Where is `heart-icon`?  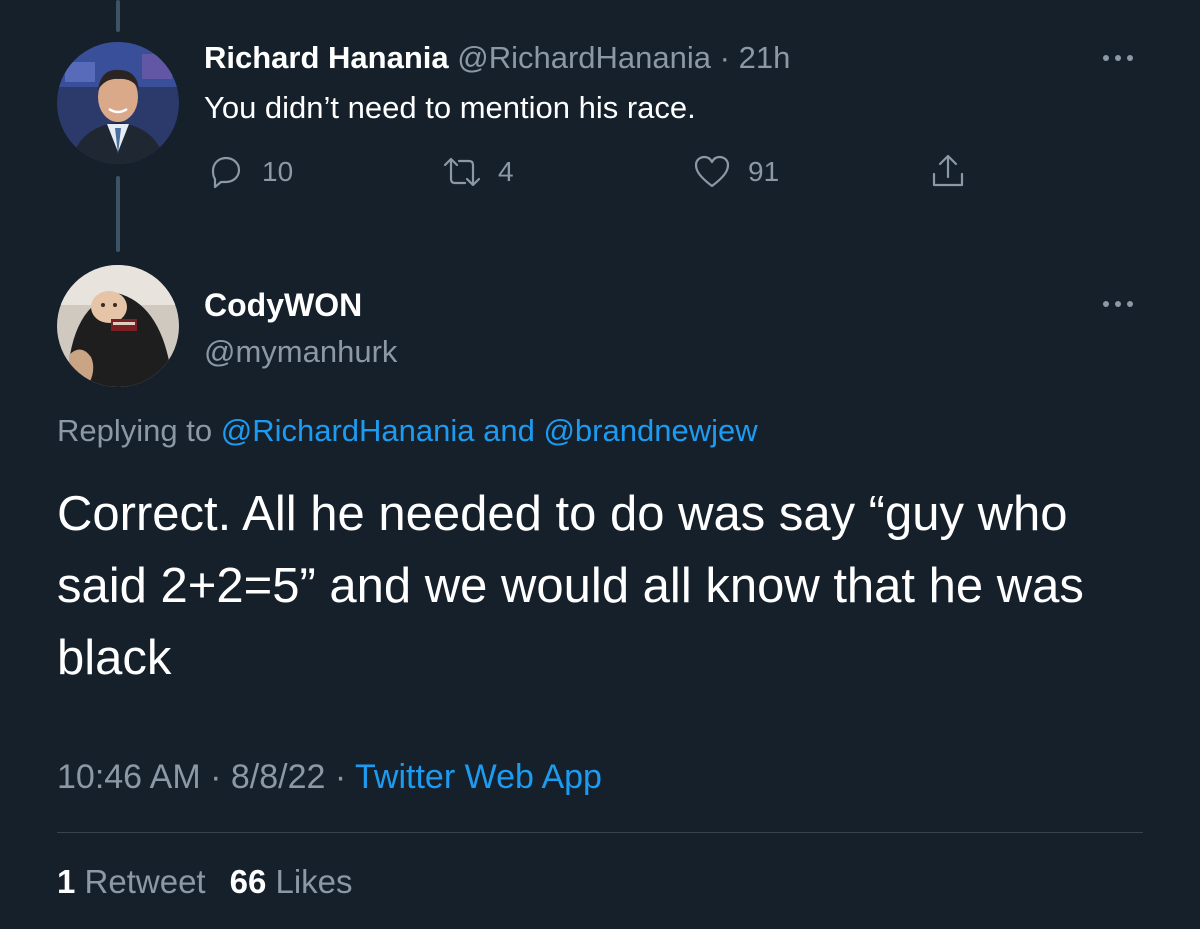
heart-icon is located at coordinates (712, 171).